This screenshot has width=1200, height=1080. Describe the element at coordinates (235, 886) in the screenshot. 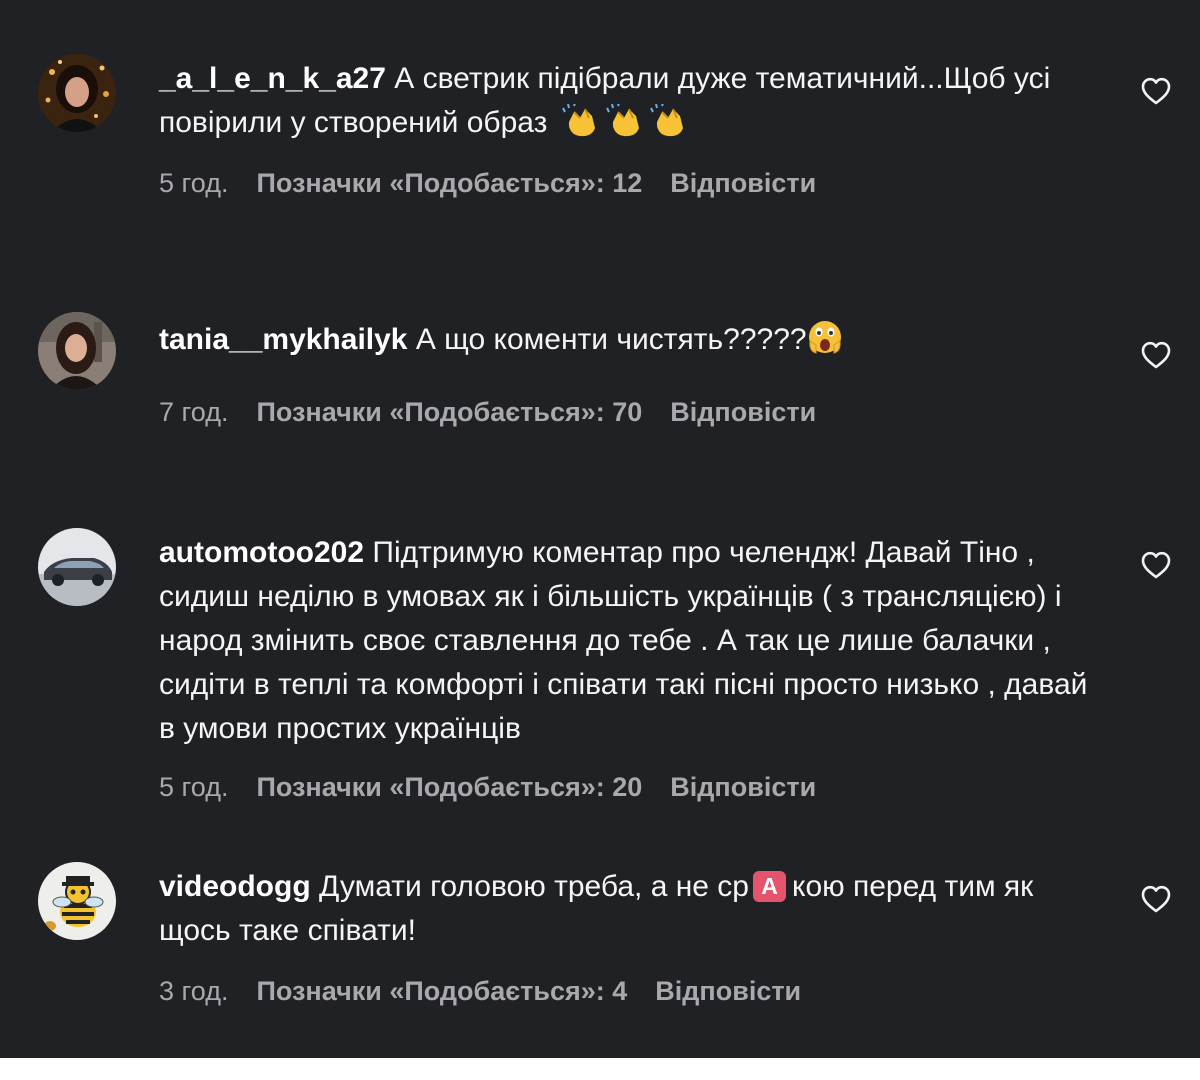

I see `comment-username: videodogg` at that location.